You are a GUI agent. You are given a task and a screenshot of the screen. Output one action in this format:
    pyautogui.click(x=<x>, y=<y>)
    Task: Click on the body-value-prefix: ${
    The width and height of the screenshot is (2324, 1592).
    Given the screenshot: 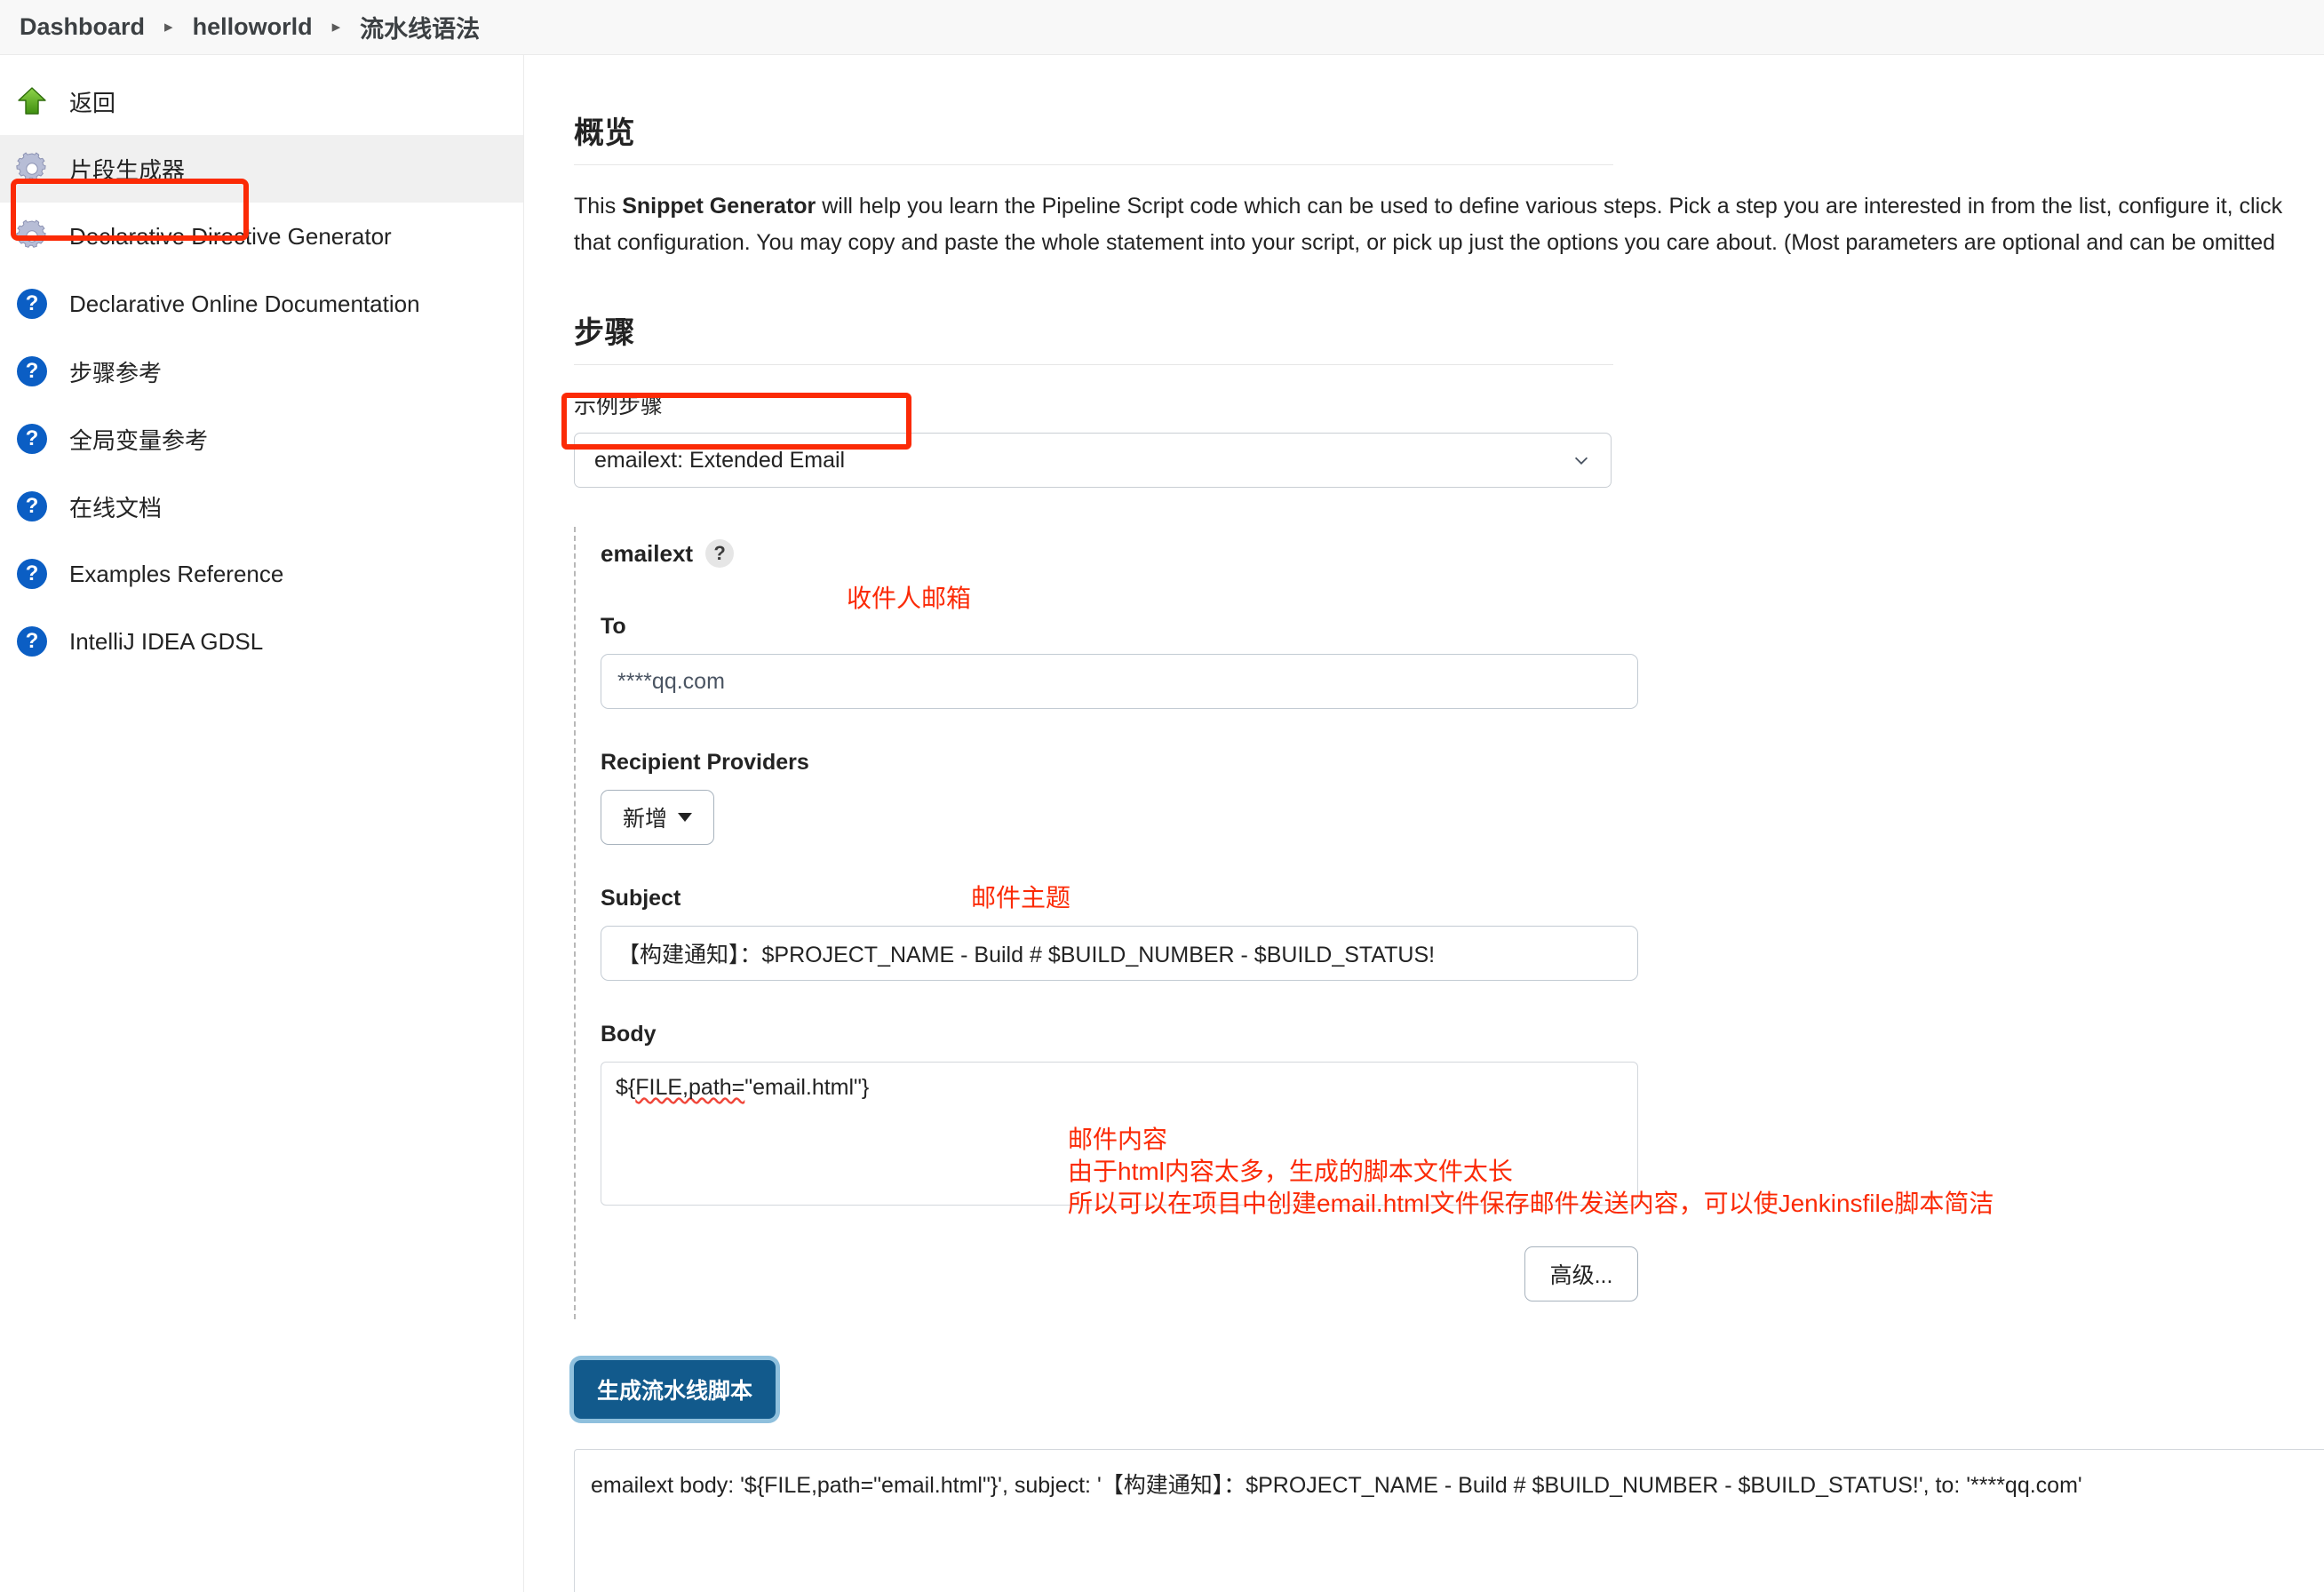 What is the action you would take?
    pyautogui.click(x=626, y=1087)
    